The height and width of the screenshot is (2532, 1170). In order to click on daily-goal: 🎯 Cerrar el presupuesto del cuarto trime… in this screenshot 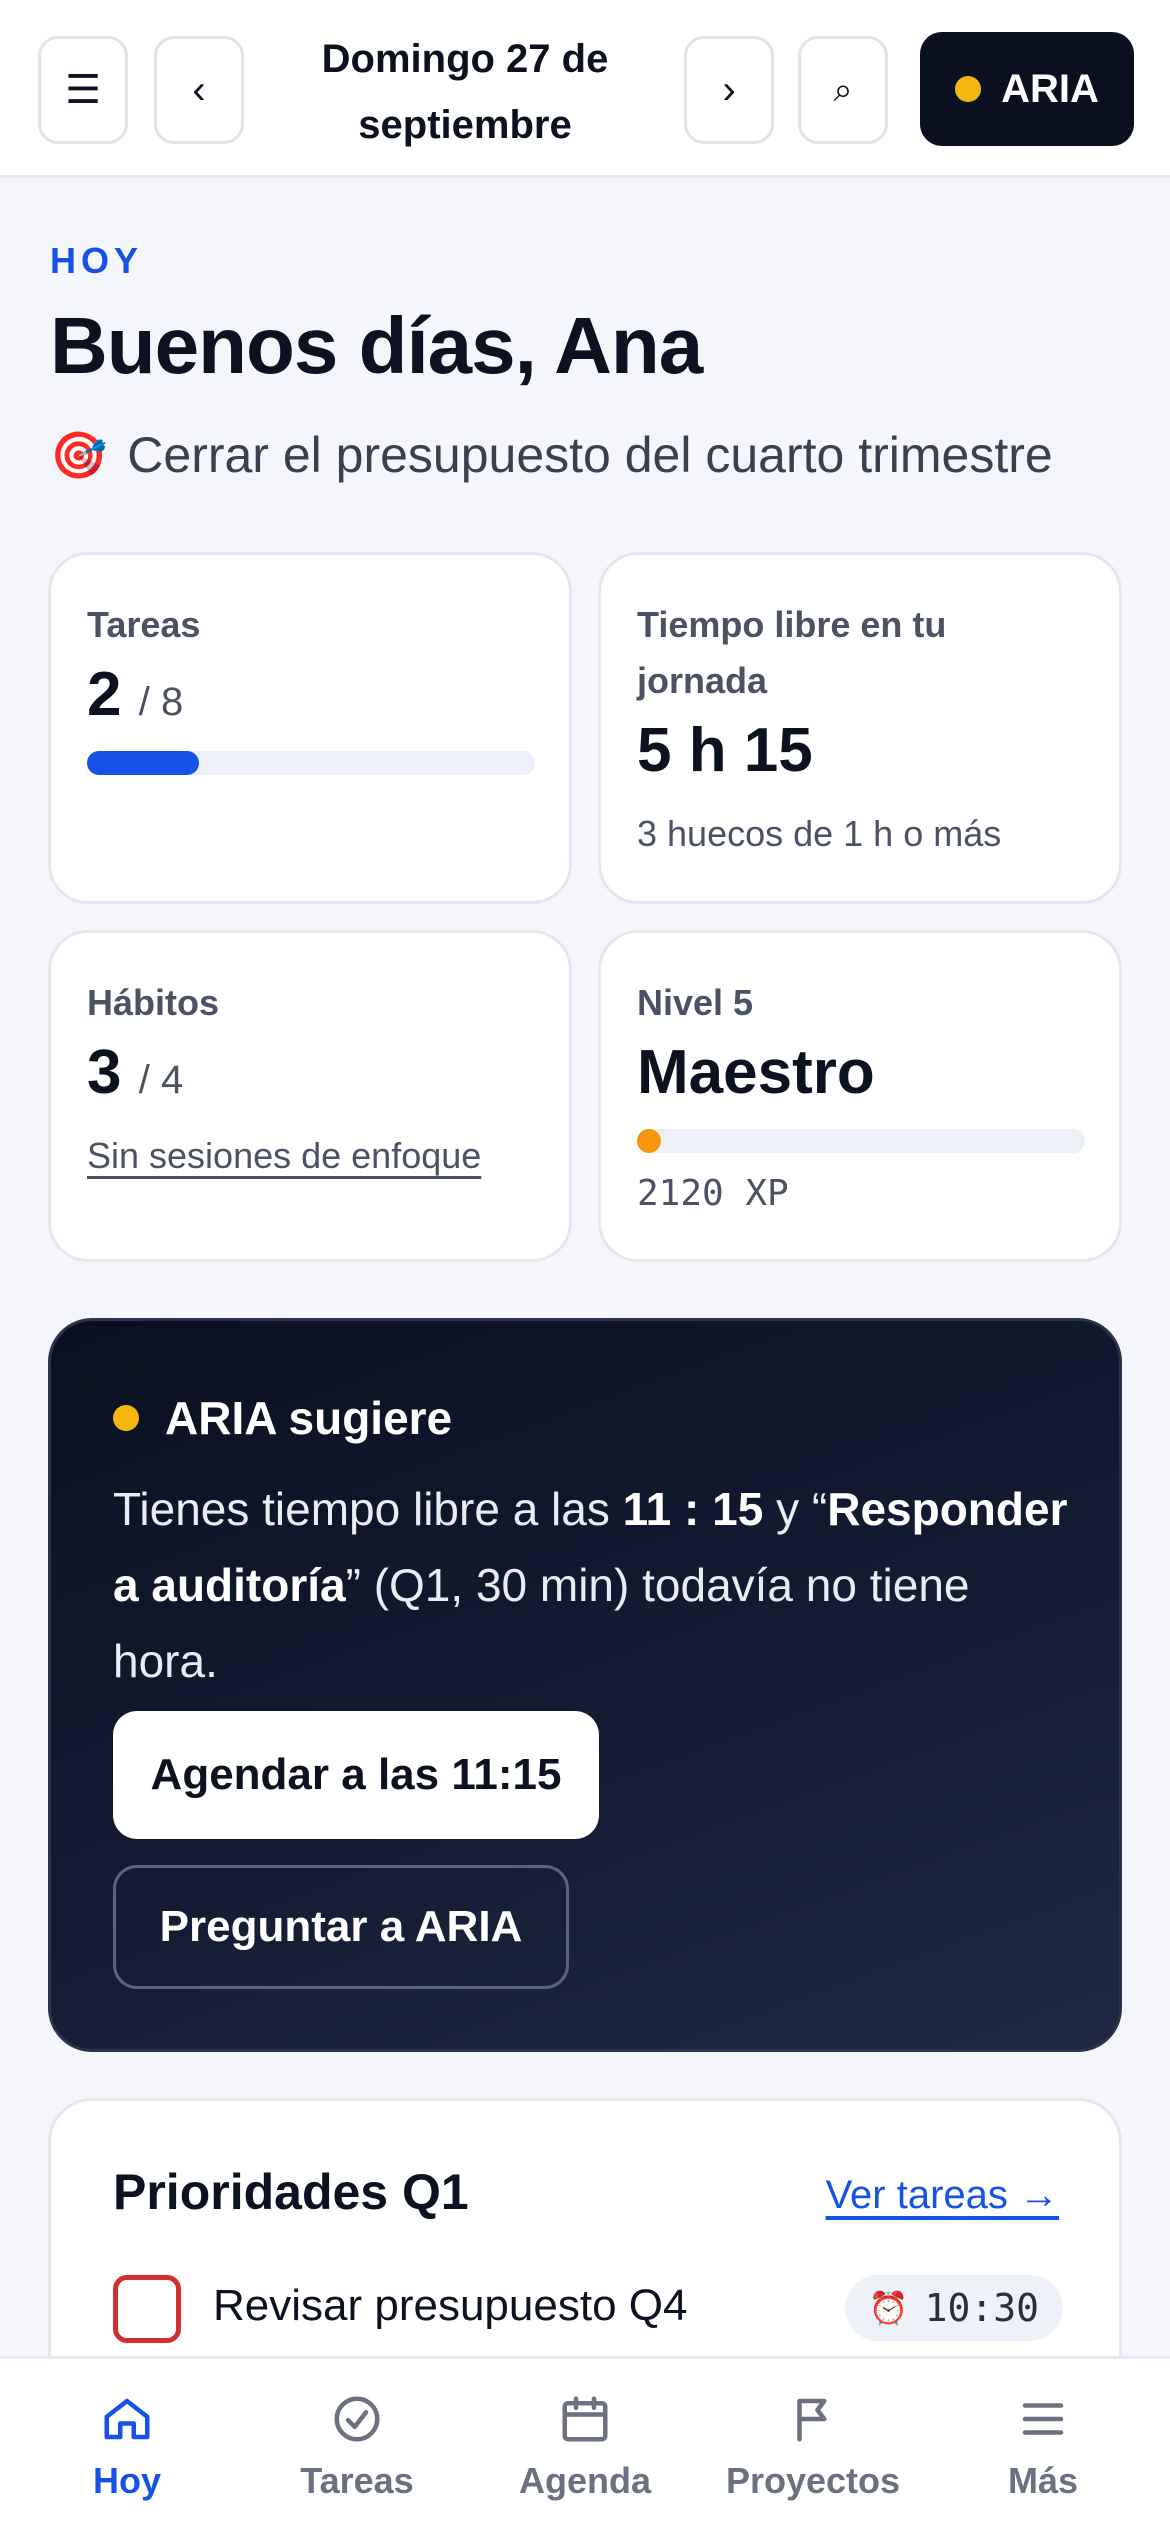, I will do `click(551, 455)`.